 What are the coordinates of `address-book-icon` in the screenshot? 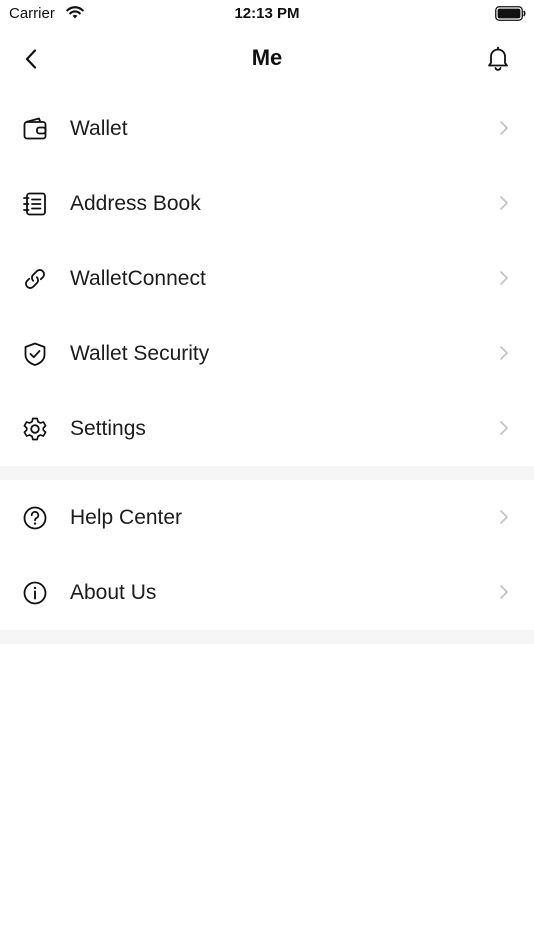 It's located at (34, 204).